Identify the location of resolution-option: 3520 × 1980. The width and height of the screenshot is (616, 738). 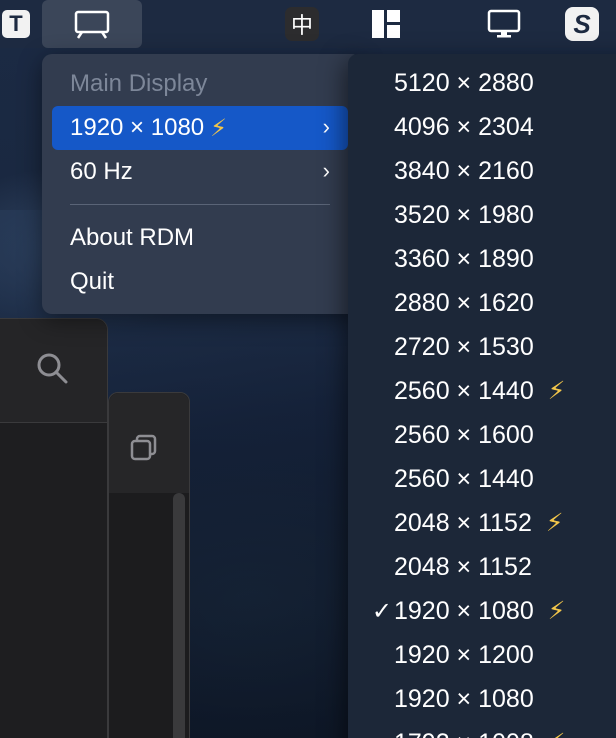
(482, 215).